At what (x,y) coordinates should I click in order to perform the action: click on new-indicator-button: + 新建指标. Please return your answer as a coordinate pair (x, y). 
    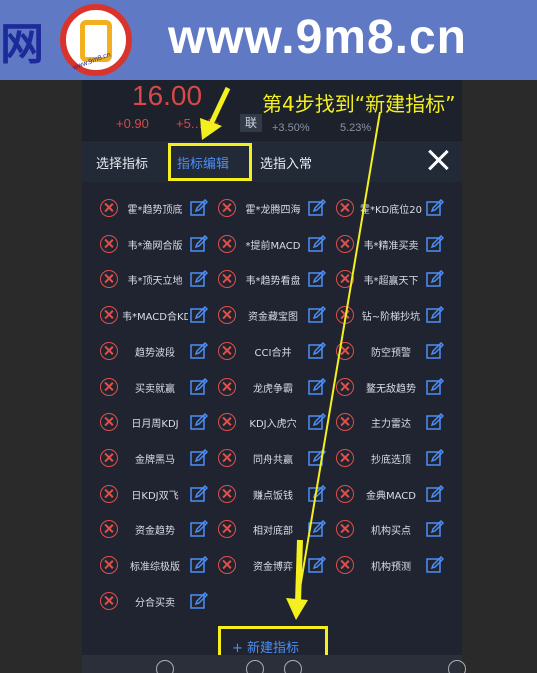
    Looking at the image, I should click on (265, 646).